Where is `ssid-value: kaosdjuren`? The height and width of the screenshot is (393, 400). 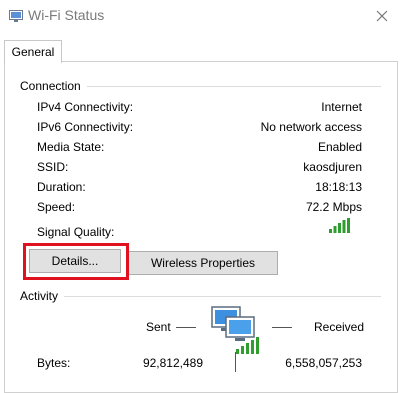 ssid-value: kaosdjuren is located at coordinates (332, 167).